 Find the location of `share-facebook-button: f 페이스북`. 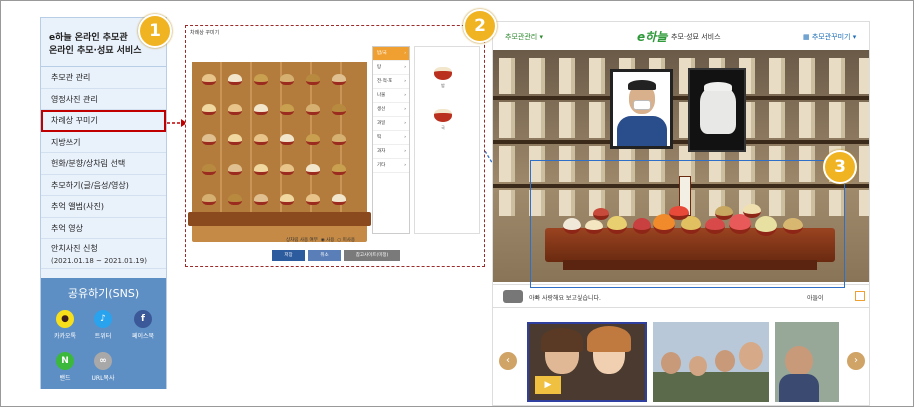

share-facebook-button: f 페이스북 is located at coordinates (143, 325).